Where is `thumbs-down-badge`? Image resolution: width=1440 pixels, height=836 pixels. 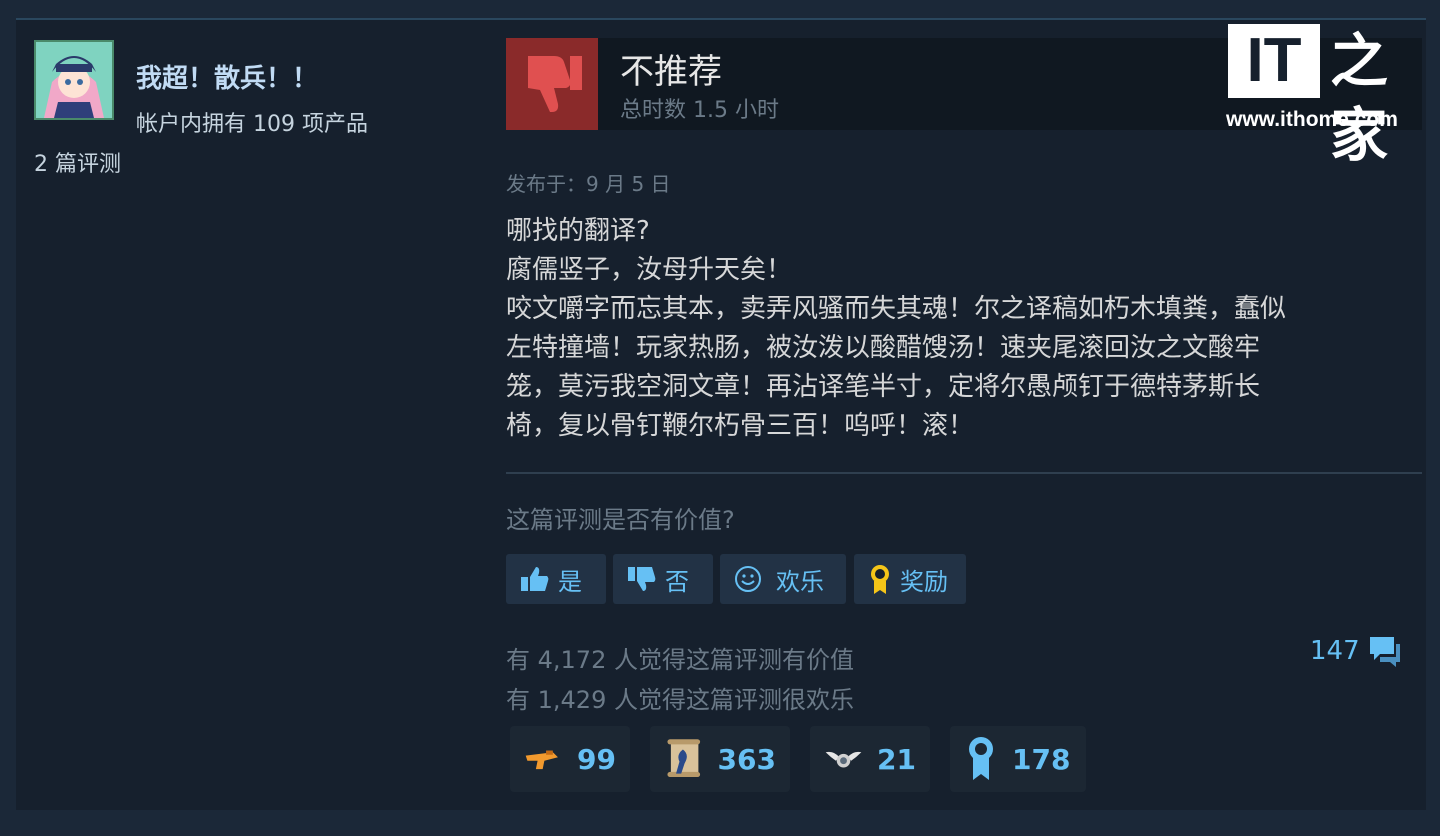 thumbs-down-badge is located at coordinates (552, 84).